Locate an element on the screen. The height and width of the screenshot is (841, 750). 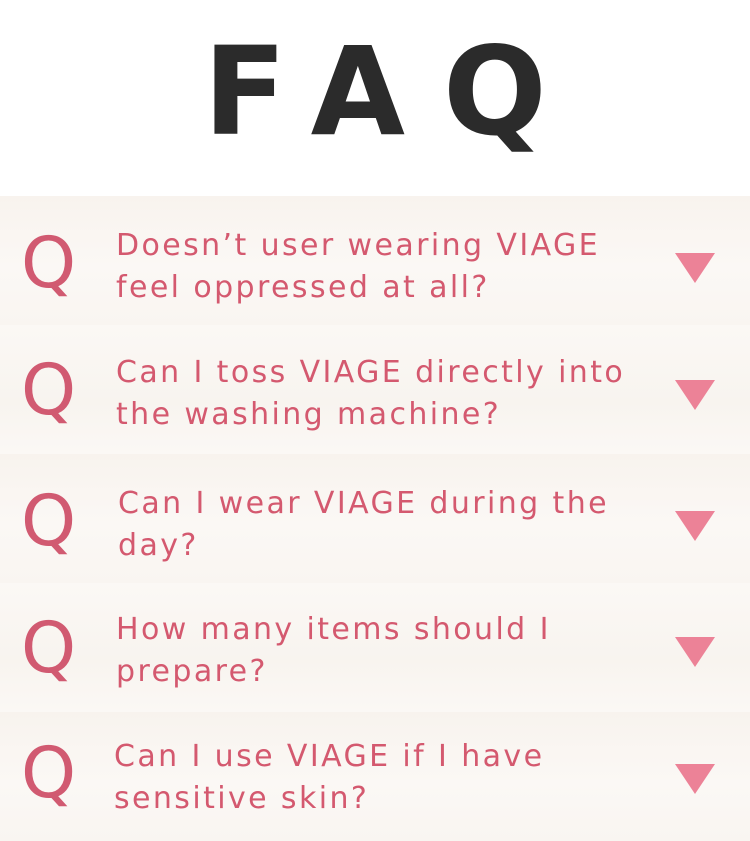
faq-question-3: Can I wear VIAGE during the day? is located at coordinates (363, 524).